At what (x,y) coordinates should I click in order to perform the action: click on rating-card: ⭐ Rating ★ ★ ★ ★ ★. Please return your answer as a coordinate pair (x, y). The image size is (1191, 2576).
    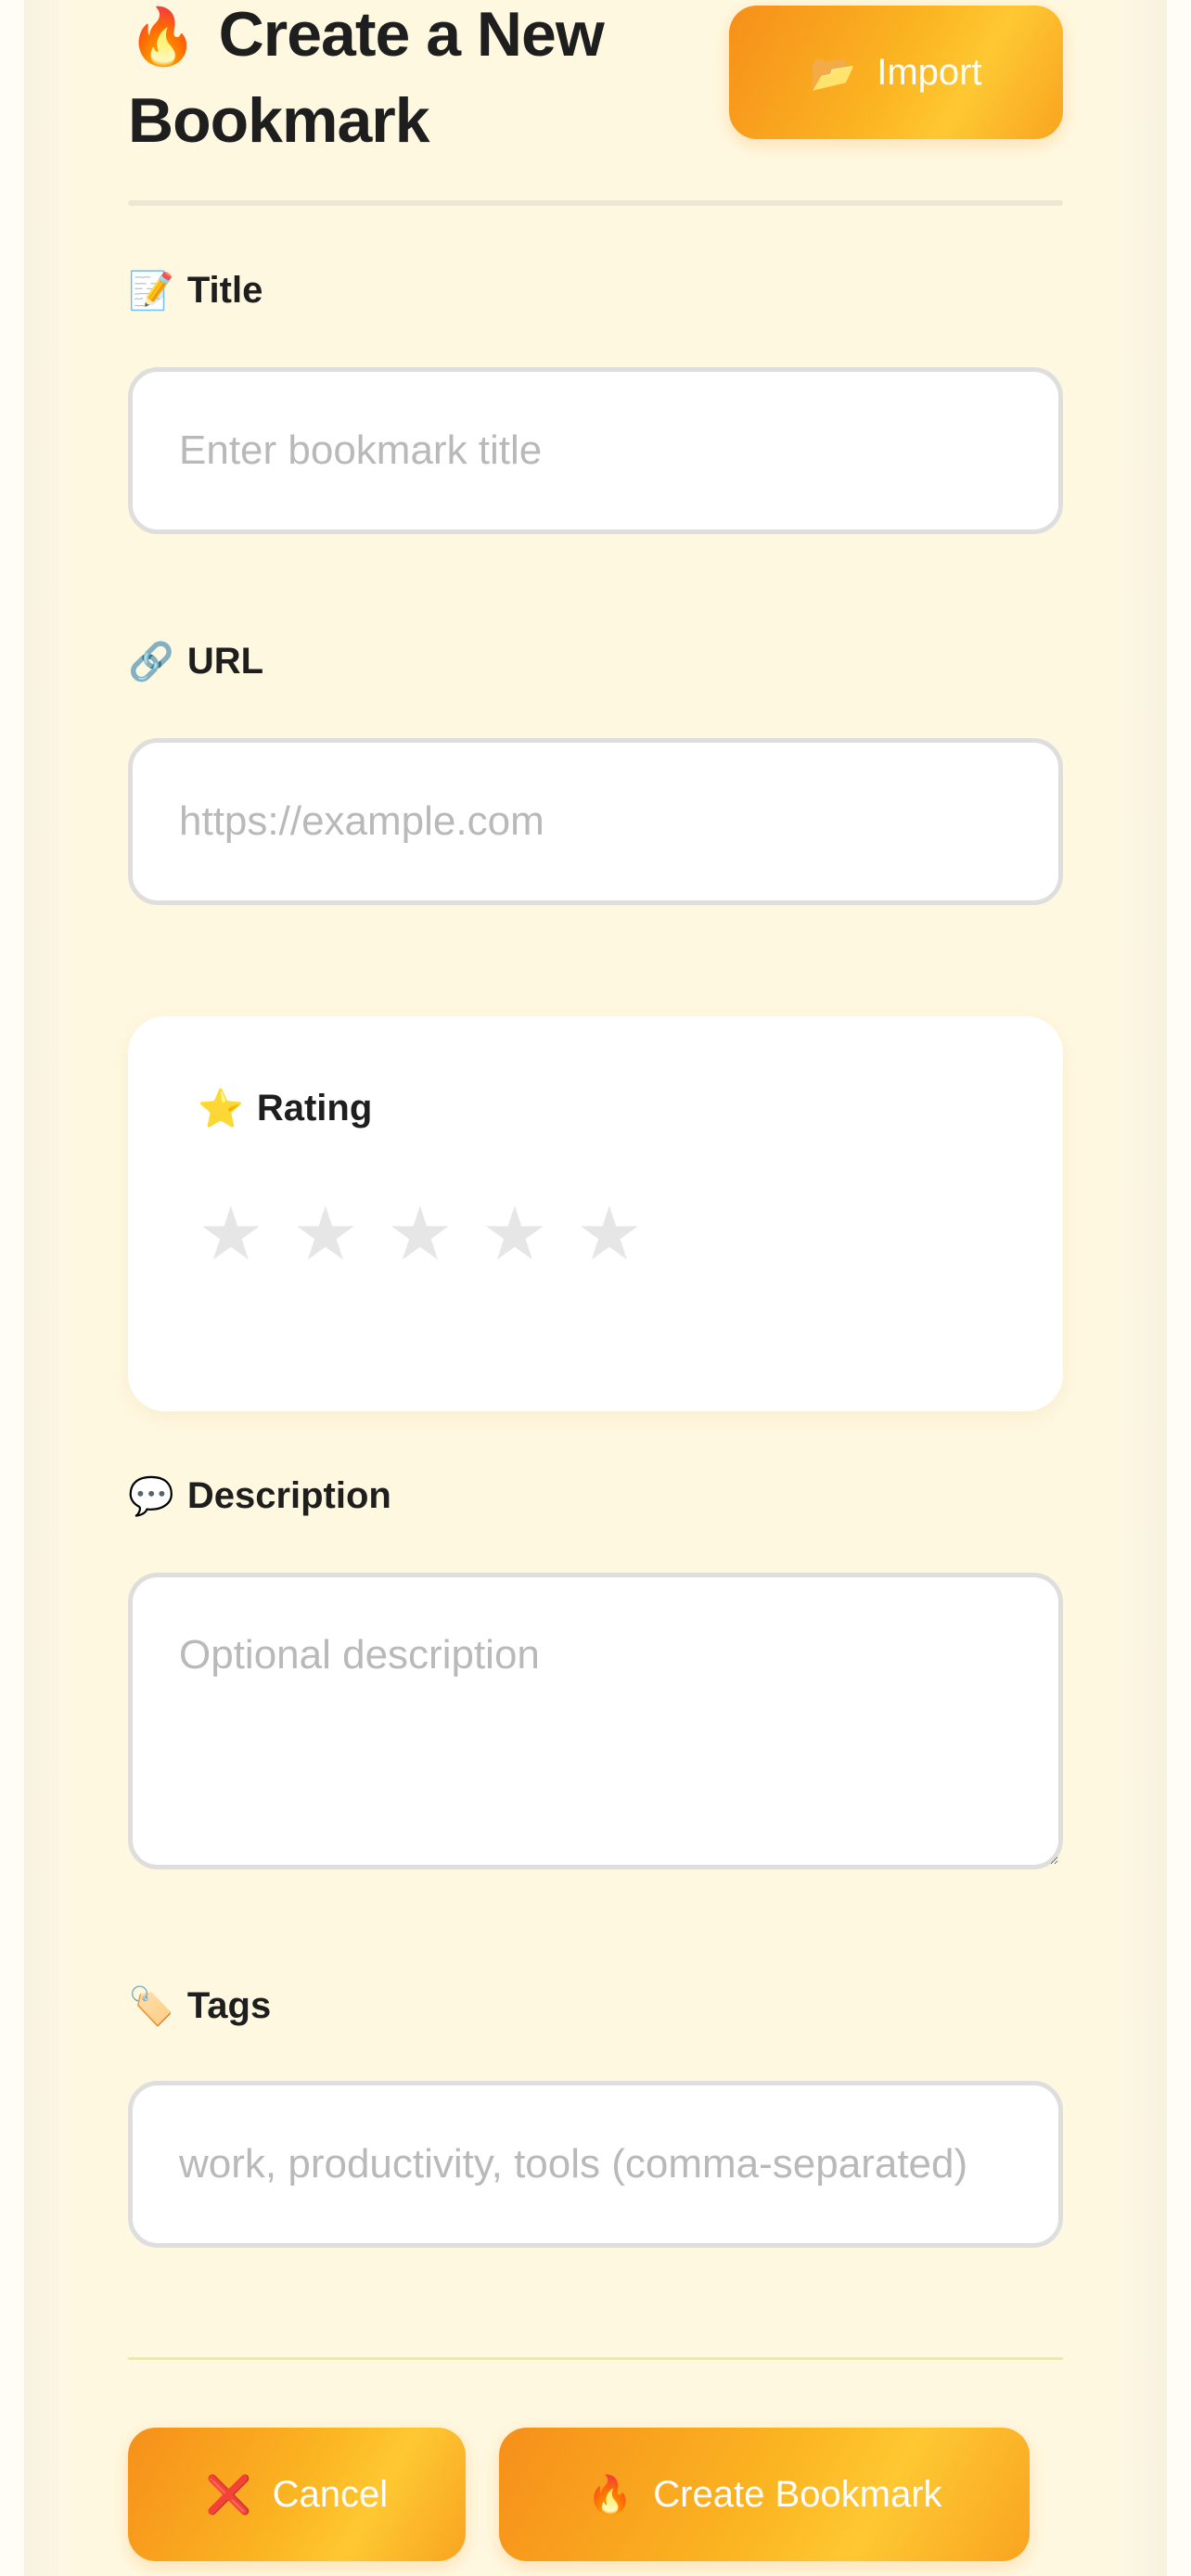
    Looking at the image, I should click on (595, 1213).